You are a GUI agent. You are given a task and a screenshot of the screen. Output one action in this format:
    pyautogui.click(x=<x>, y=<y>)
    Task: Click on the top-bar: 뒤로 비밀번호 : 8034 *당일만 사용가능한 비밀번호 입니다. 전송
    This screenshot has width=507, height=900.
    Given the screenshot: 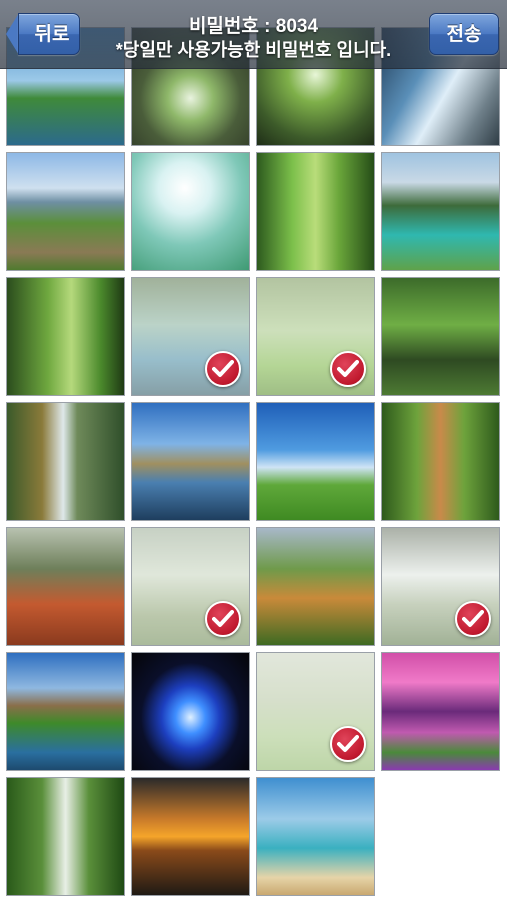 What is the action you would take?
    pyautogui.click(x=253, y=34)
    